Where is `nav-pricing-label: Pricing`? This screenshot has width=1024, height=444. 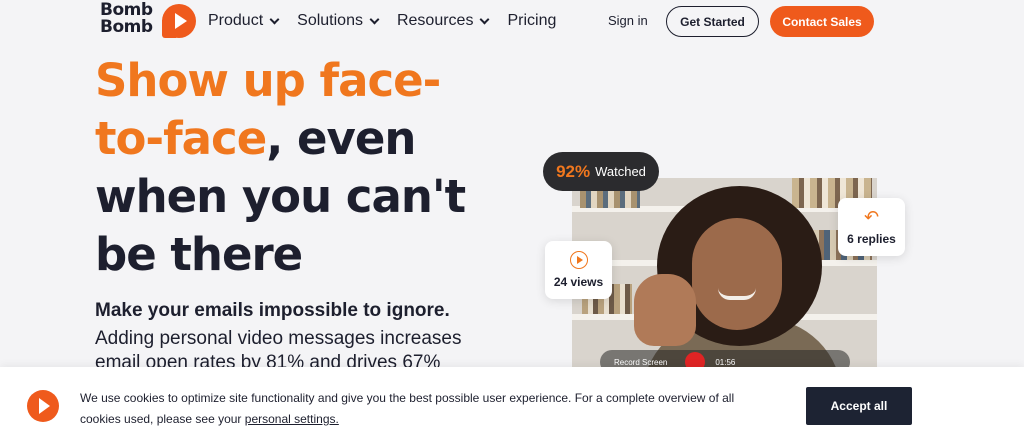
nav-pricing-label: Pricing is located at coordinates (532, 20).